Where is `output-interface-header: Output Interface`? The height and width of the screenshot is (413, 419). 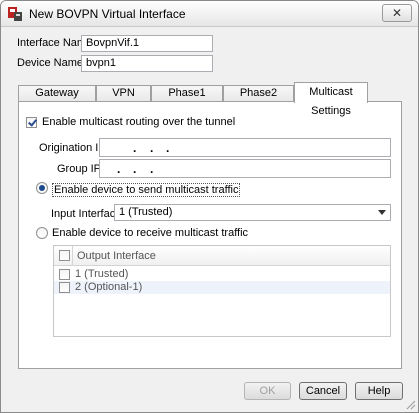 output-interface-header: Output Interface is located at coordinates (116, 256).